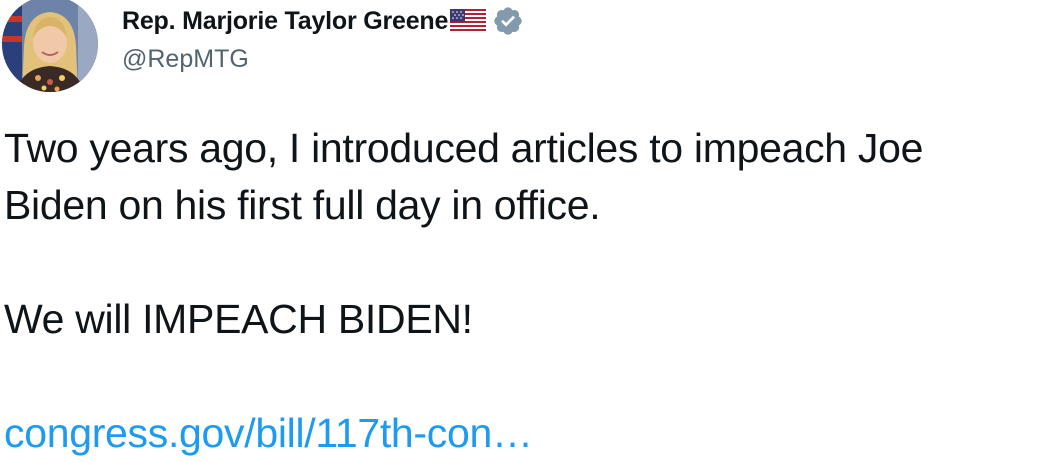 The height and width of the screenshot is (462, 1046). Describe the element at coordinates (468, 21) in the screenshot. I see `us-flag-icon` at that location.